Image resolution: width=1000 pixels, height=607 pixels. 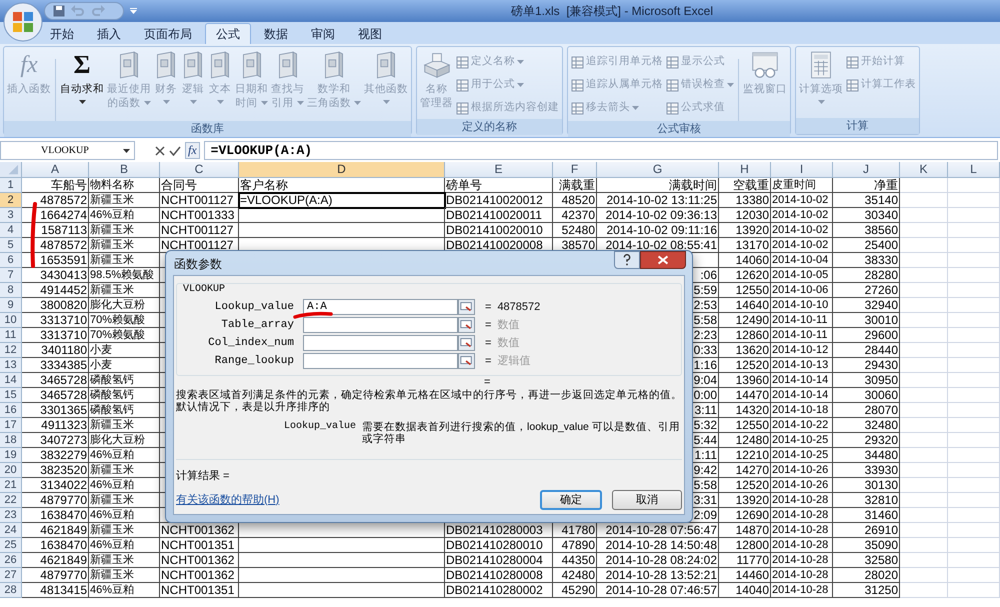 I want to click on check-icon, so click(x=175, y=151).